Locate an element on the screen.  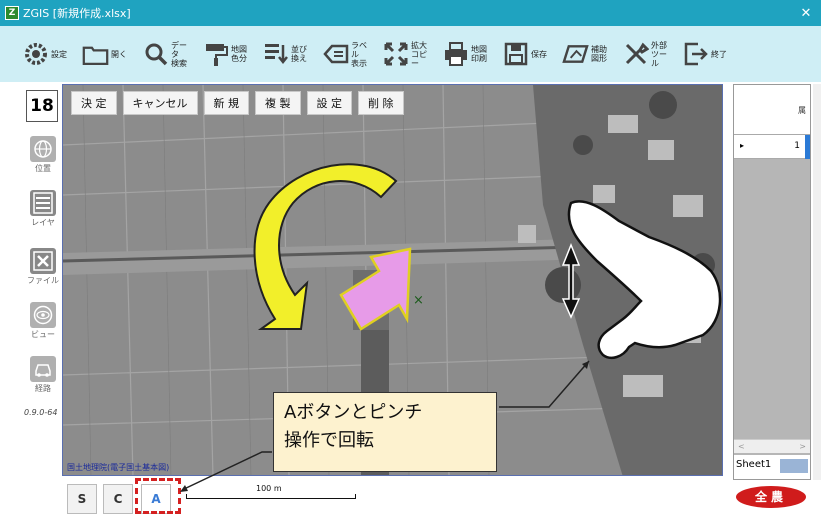
open-button: 開く is located at coordinates (107, 54).